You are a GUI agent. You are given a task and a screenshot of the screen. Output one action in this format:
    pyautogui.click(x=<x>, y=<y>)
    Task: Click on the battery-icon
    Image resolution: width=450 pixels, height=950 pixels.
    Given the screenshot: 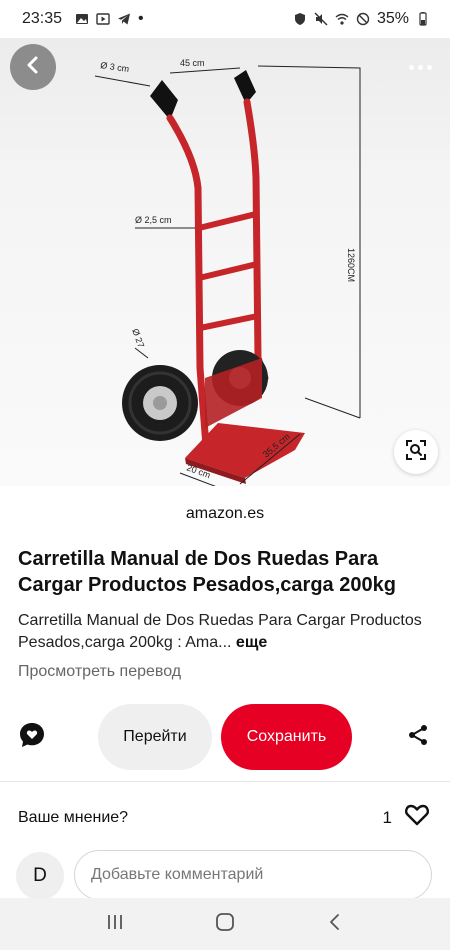 What is the action you would take?
    pyautogui.click(x=423, y=19)
    